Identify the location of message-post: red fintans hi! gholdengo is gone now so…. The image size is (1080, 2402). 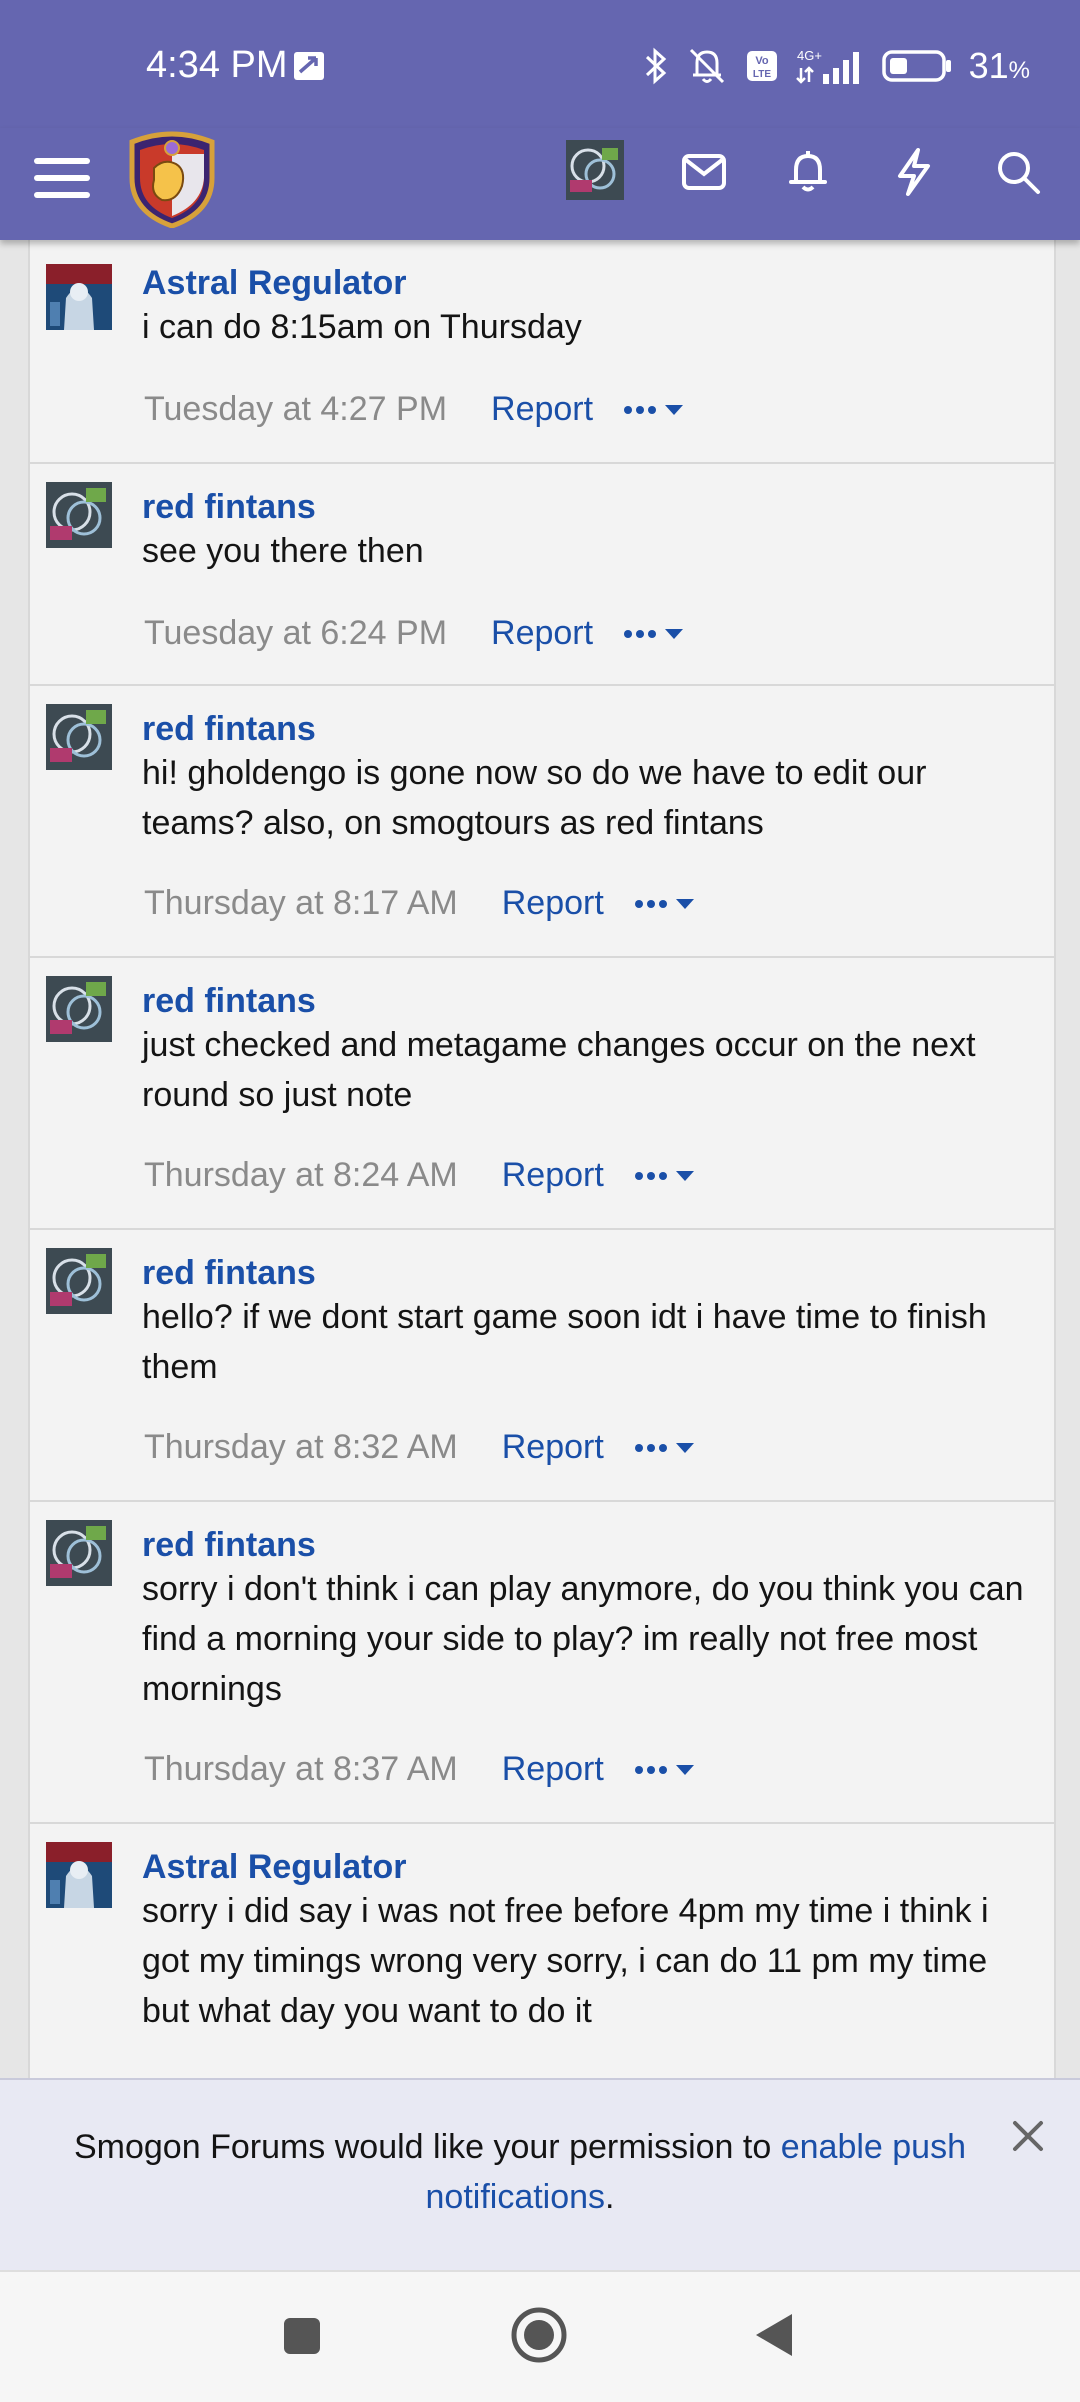
(542, 822).